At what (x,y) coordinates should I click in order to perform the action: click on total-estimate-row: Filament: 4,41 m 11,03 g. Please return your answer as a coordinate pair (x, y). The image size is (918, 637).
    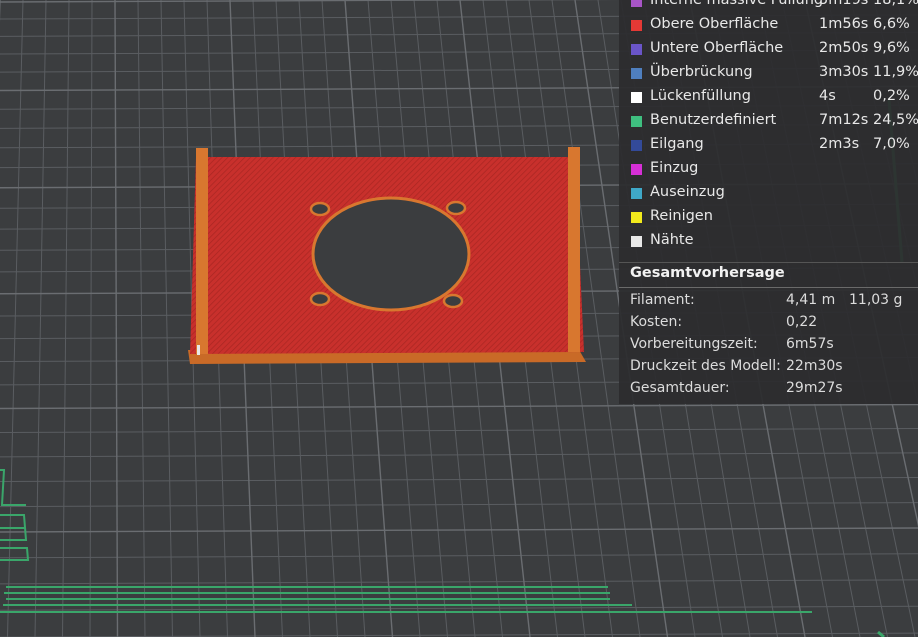
    Looking at the image, I should click on (768, 301).